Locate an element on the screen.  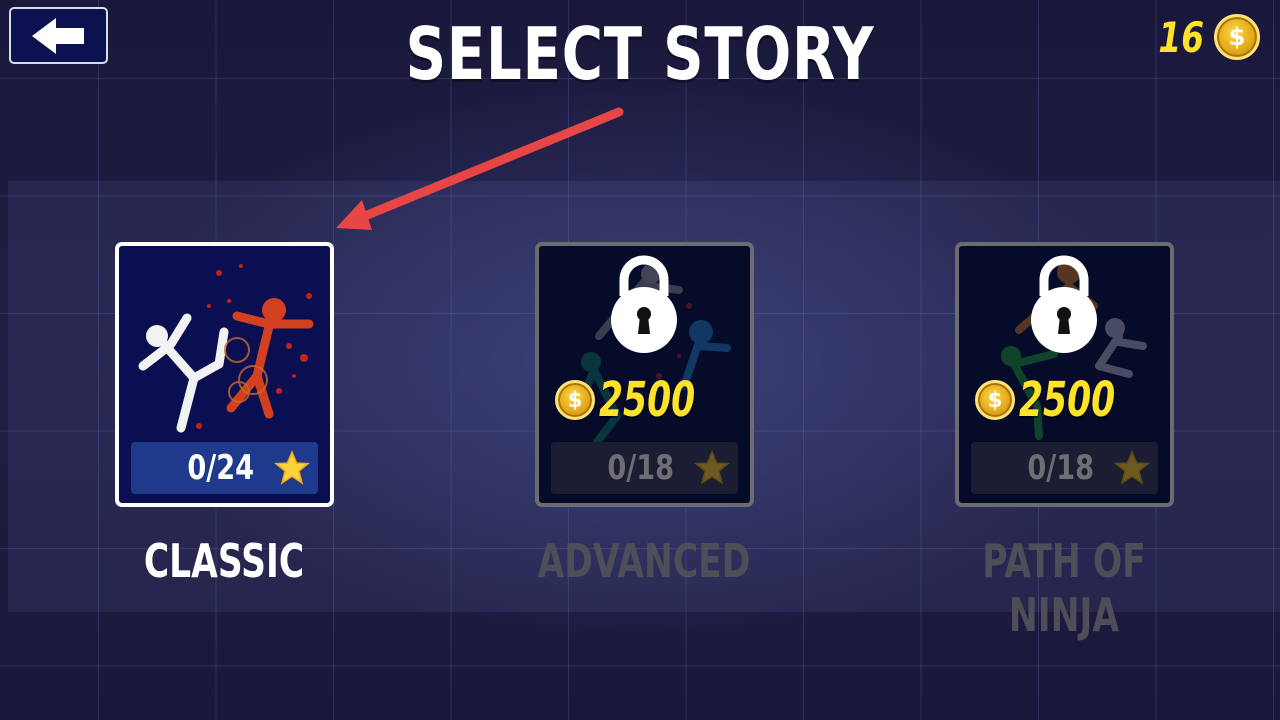
star-count: 0/24 is located at coordinates (220, 468).